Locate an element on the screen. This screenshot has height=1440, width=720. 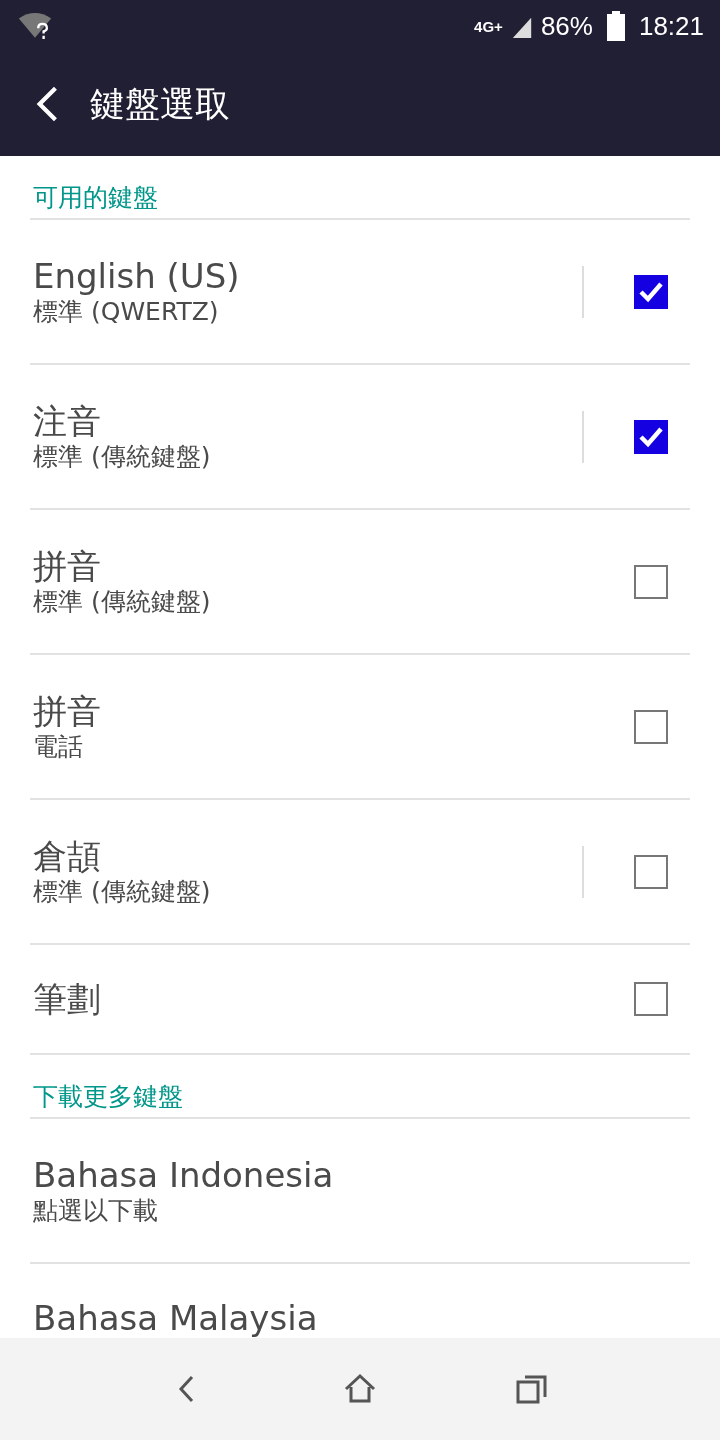
keyboard-name: English (US) is located at coordinates (307, 276).